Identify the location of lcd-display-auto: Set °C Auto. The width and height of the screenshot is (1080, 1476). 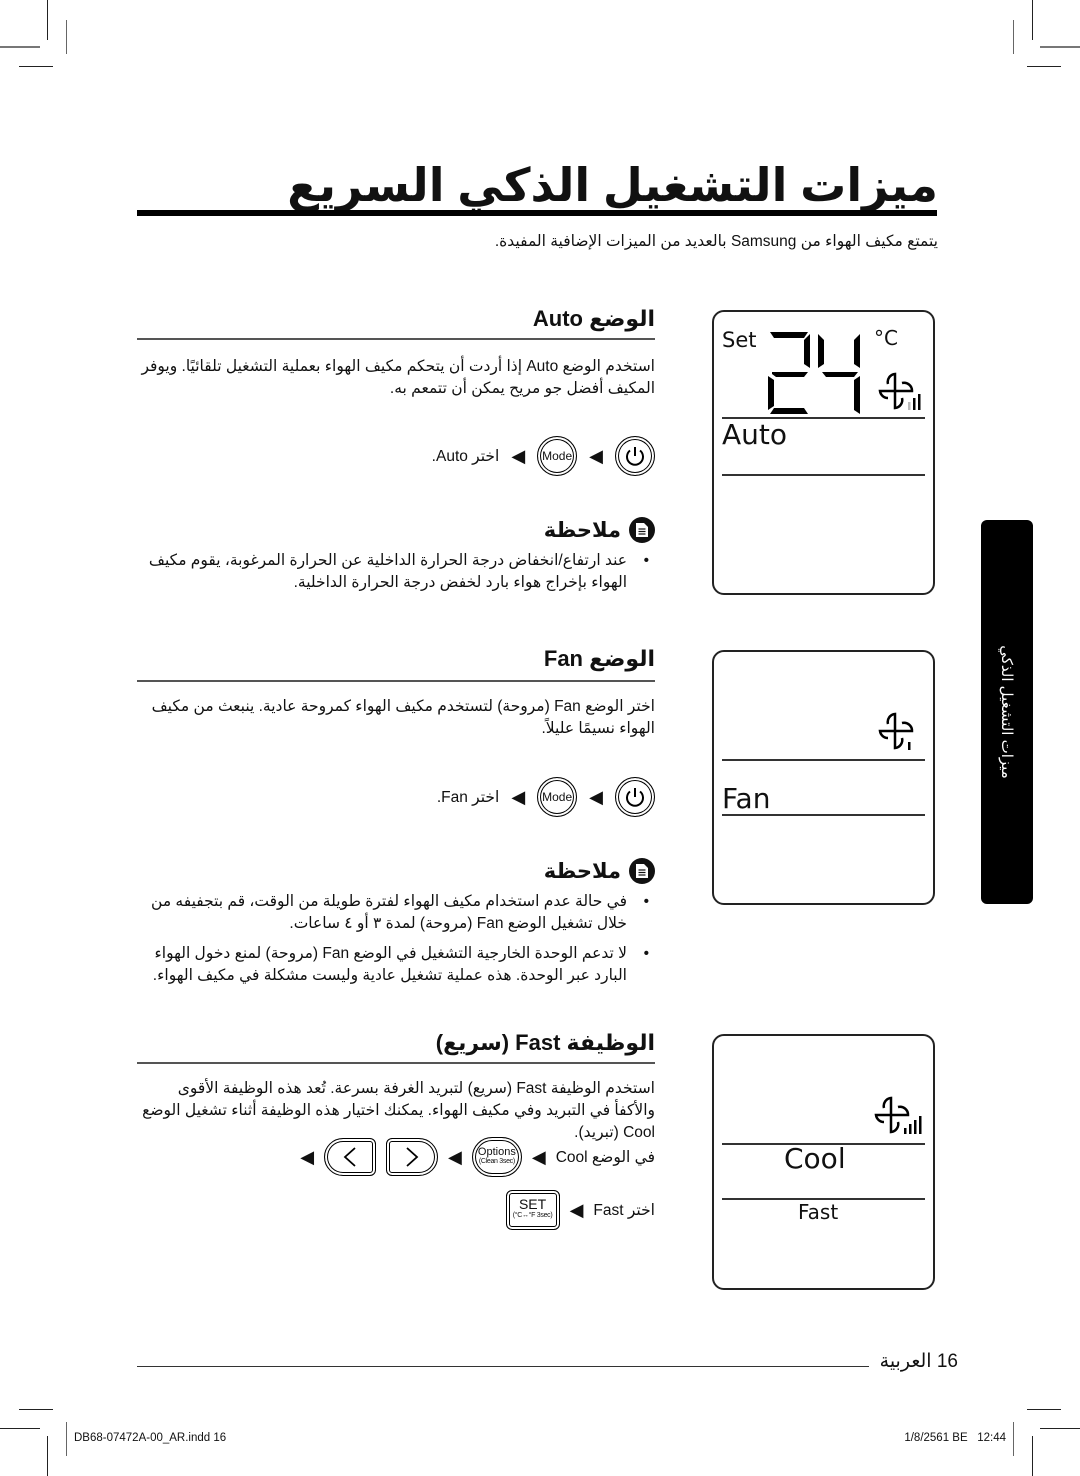
(823, 452).